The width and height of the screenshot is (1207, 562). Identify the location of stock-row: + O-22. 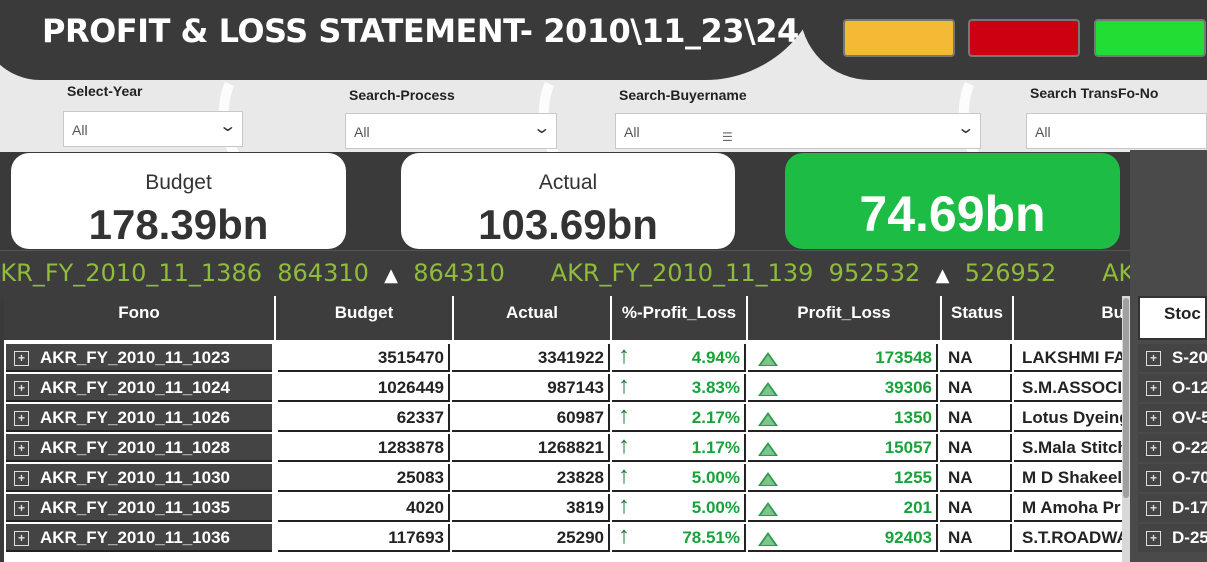
(1172, 448).